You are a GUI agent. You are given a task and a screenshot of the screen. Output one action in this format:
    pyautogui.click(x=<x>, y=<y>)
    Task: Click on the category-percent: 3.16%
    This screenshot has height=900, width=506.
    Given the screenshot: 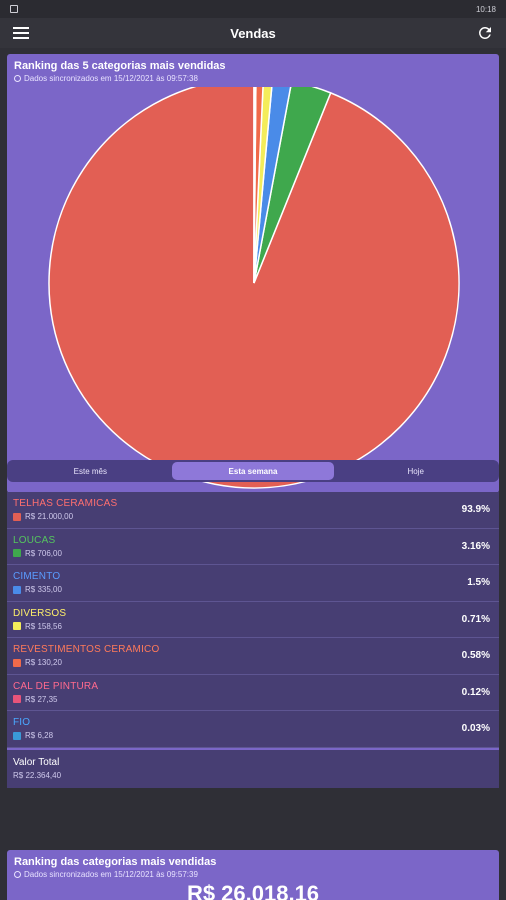 What is the action you would take?
    pyautogui.click(x=475, y=546)
    